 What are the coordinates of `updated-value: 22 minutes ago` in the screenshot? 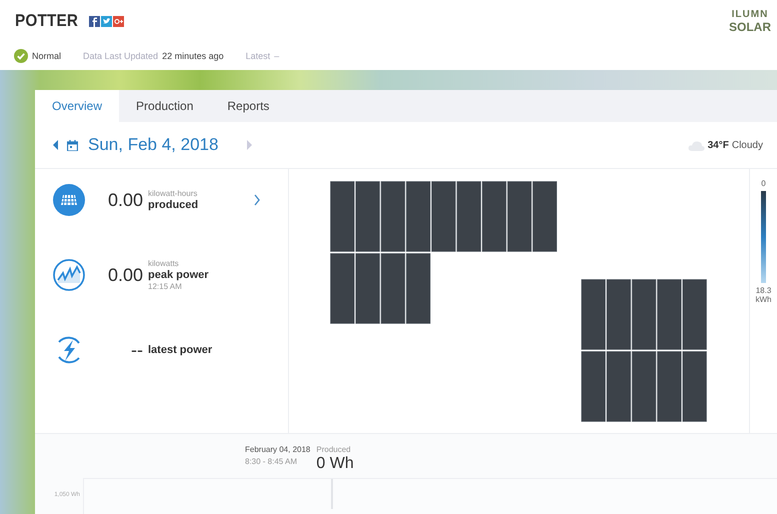 It's located at (193, 56).